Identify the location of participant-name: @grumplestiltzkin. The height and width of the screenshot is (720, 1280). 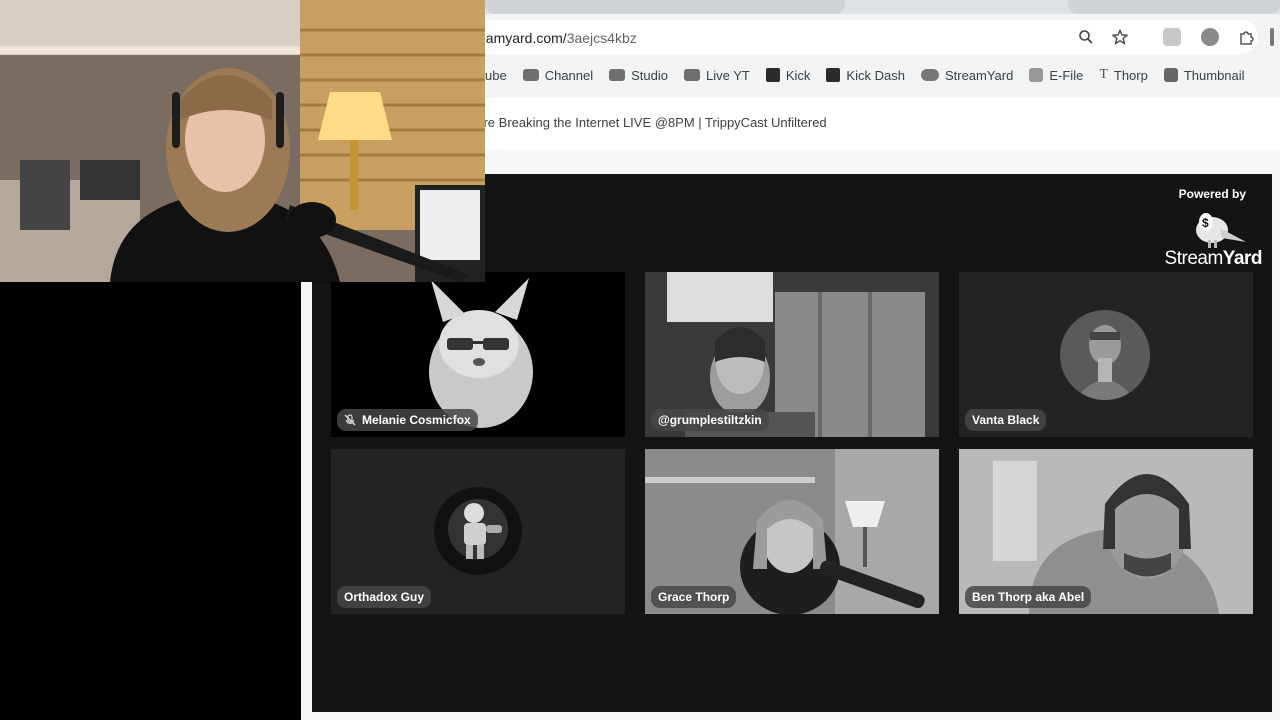
(710, 420).